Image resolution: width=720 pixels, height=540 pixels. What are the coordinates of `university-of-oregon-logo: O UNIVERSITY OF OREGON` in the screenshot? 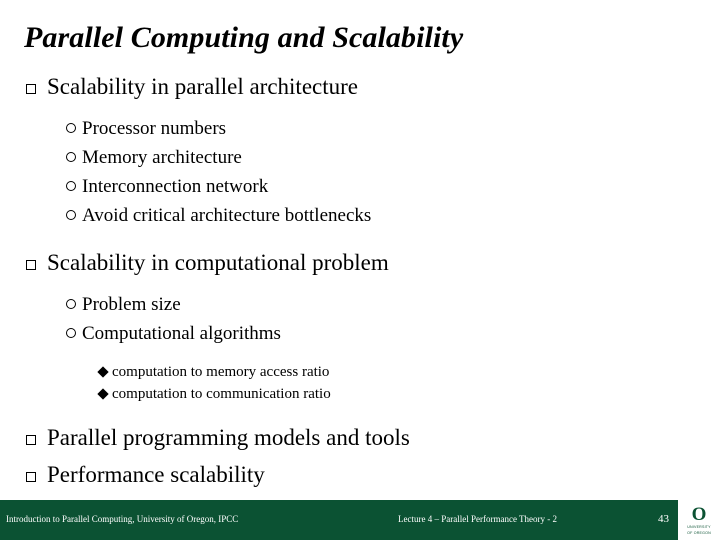 It's located at (699, 520).